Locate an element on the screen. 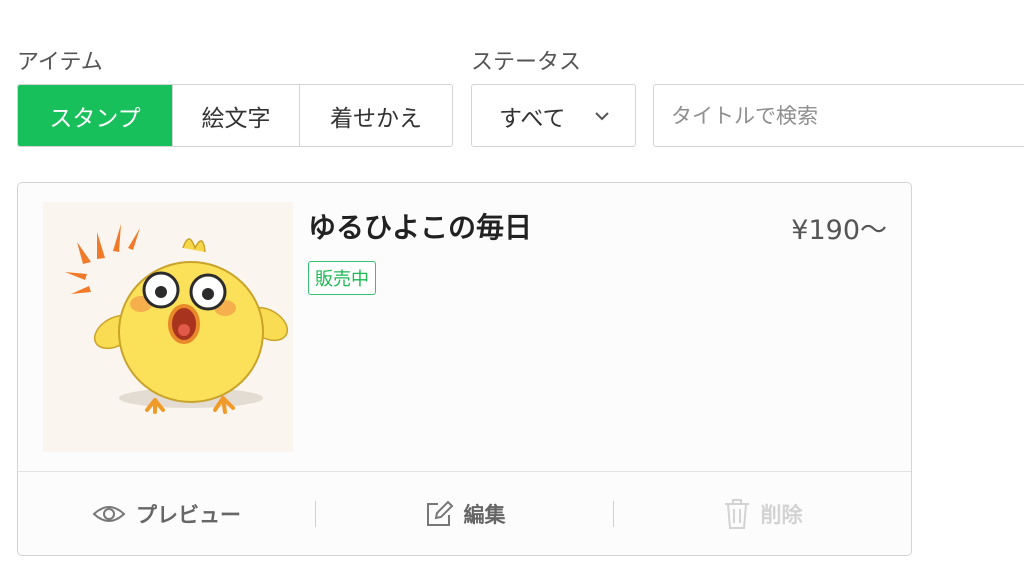 This screenshot has width=1024, height=576. tab-theme: 着せかえ is located at coordinates (376, 115).